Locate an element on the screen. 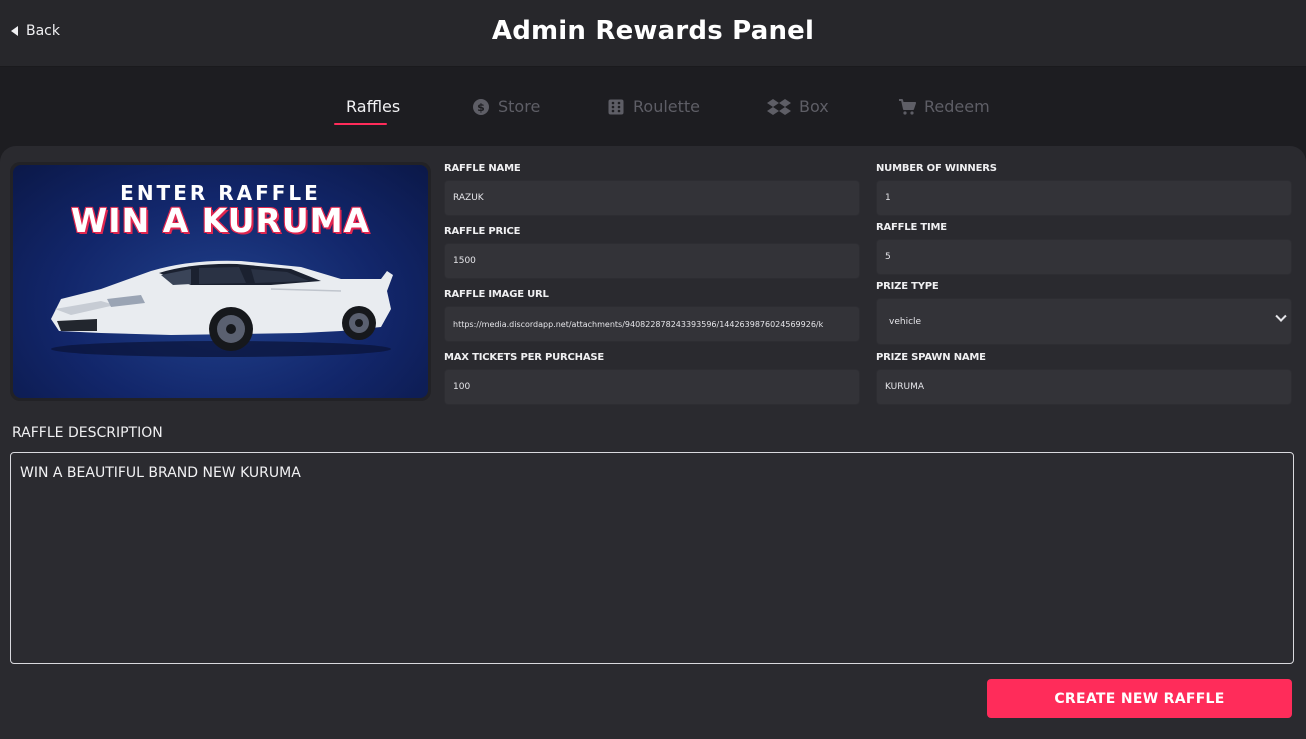 The width and height of the screenshot is (1306, 739). prize-spawn-name-input: KURUMA is located at coordinates (1084, 387).